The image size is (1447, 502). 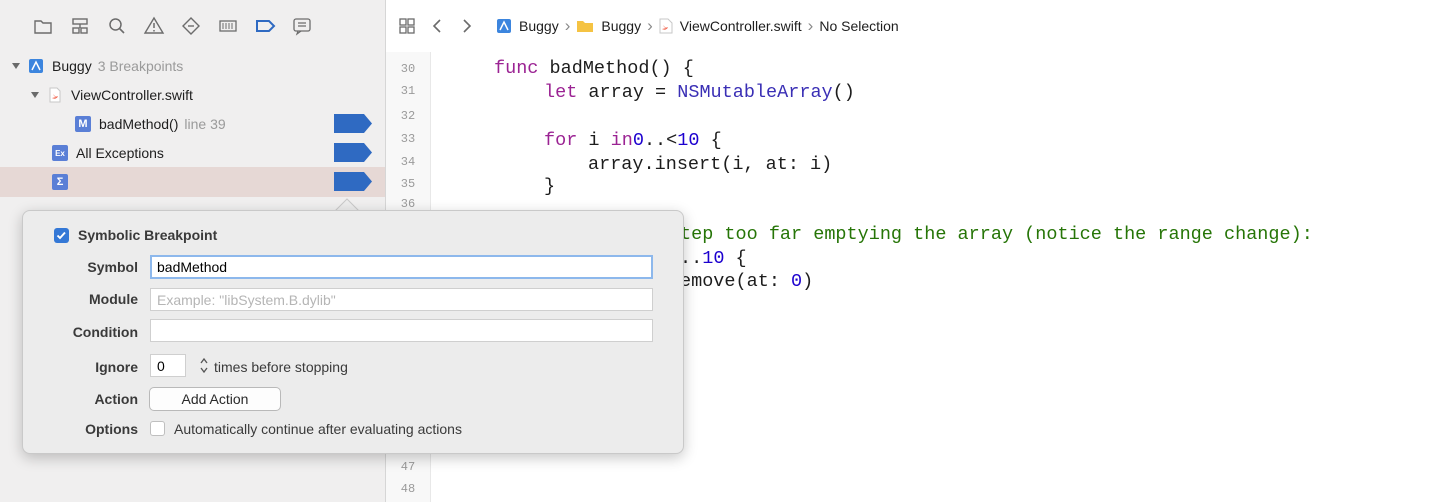 I want to click on line-number: 33, so click(x=408, y=139).